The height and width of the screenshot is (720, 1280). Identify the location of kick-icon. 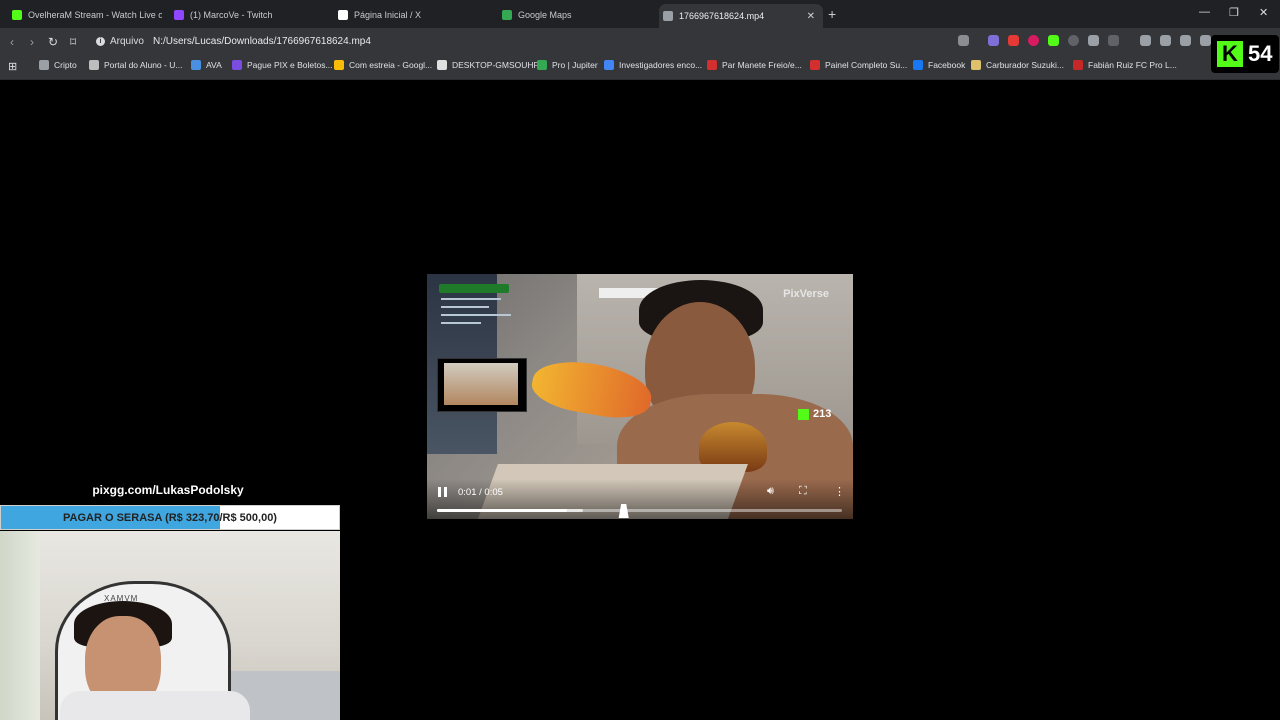
(17, 15).